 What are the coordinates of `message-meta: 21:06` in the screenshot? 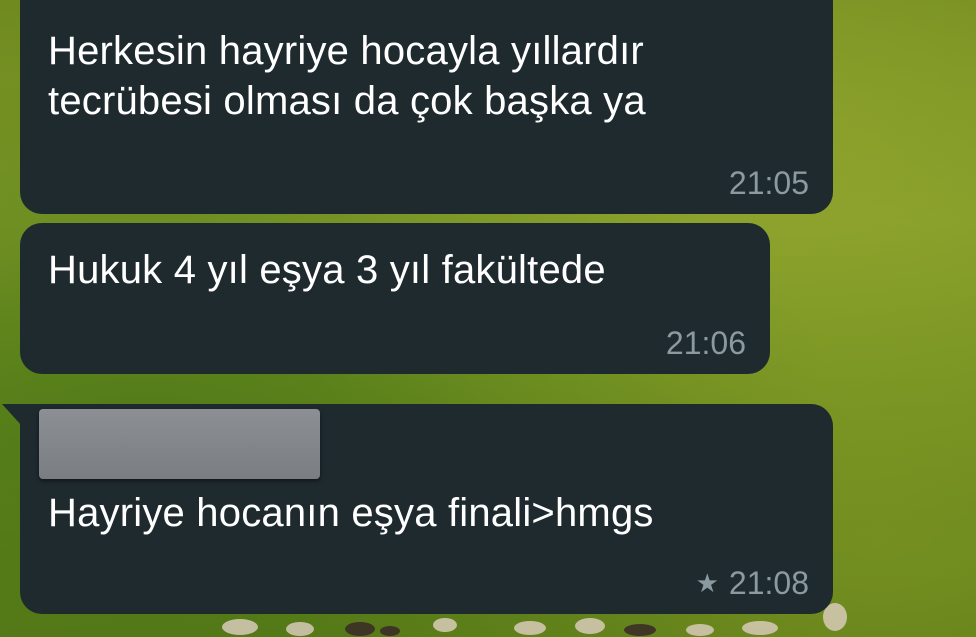 It's located at (706, 343).